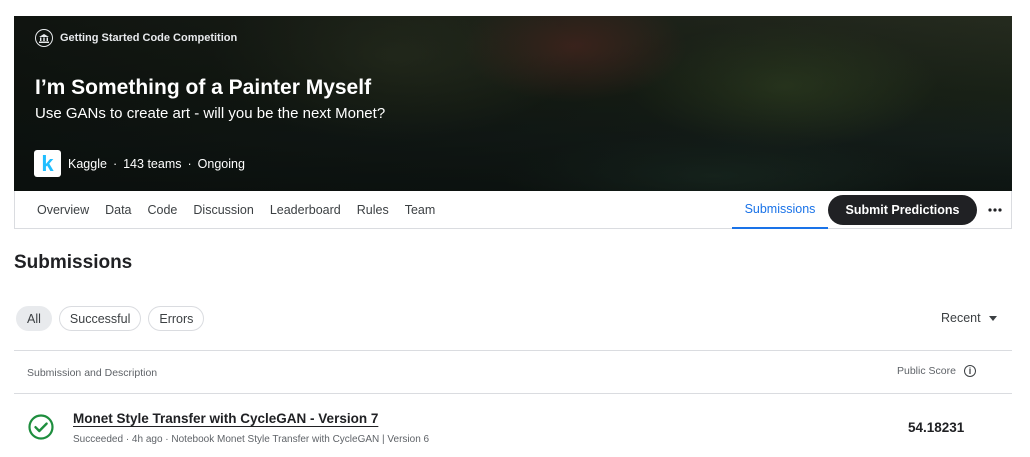 Image resolution: width=1030 pixels, height=457 pixels. What do you see at coordinates (152, 163) in the screenshot?
I see `team-count: 143 teams` at bounding box center [152, 163].